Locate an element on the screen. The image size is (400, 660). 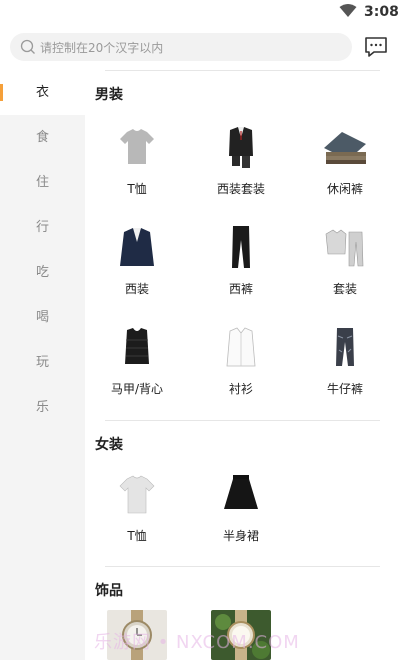
tracksuit-icon is located at coordinates (344, 248).